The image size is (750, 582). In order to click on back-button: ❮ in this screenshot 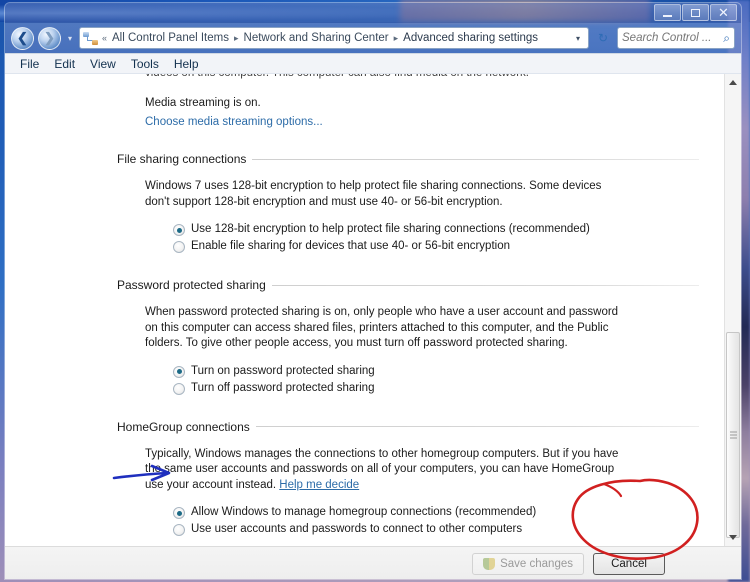, I will do `click(22, 38)`.